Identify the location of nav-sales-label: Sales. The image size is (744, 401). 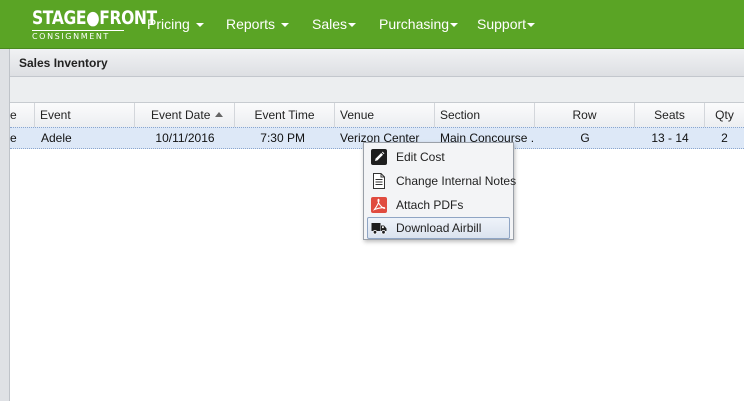
(330, 24).